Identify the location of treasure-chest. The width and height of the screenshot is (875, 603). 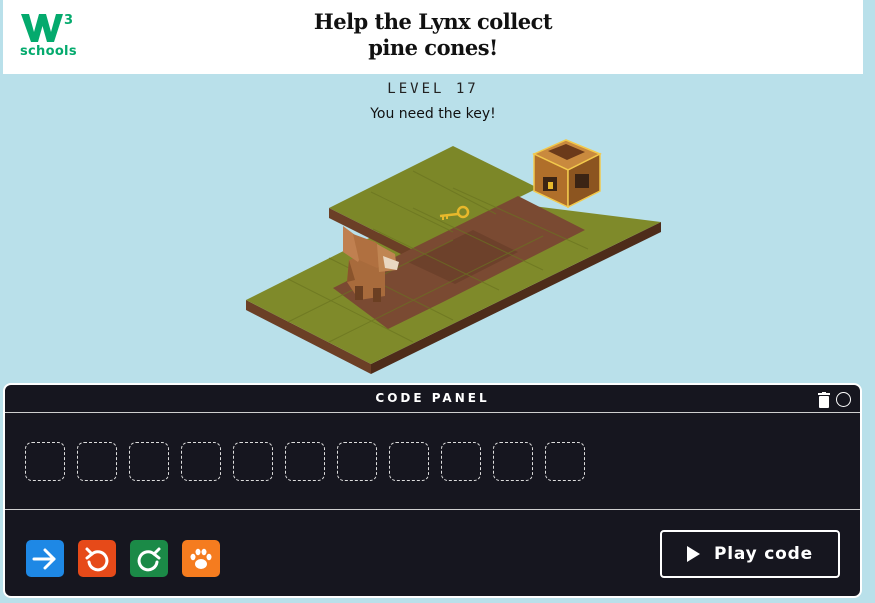
(567, 174).